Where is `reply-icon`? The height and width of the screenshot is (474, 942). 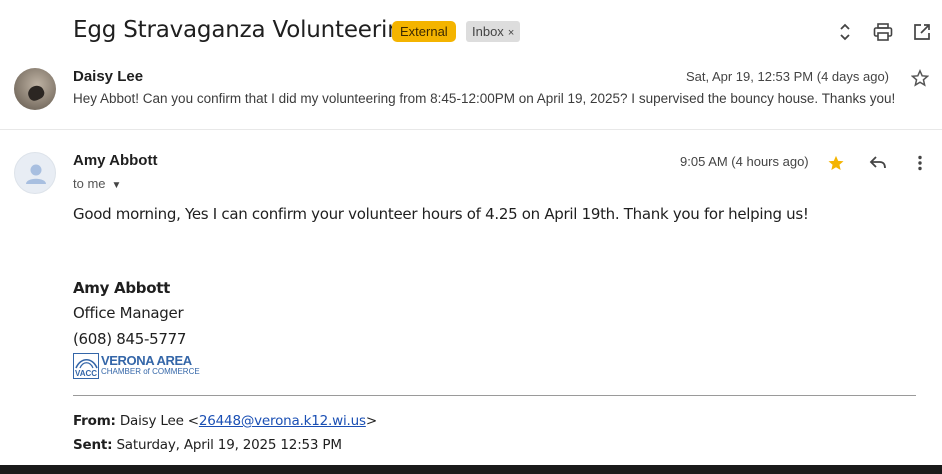 reply-icon is located at coordinates (878, 163).